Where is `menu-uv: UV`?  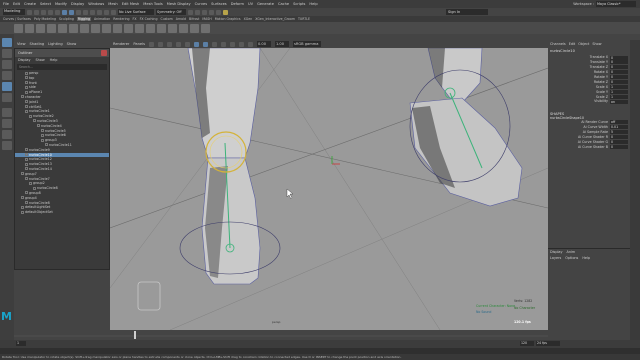
menu-uv: UV is located at coordinates (250, 4).